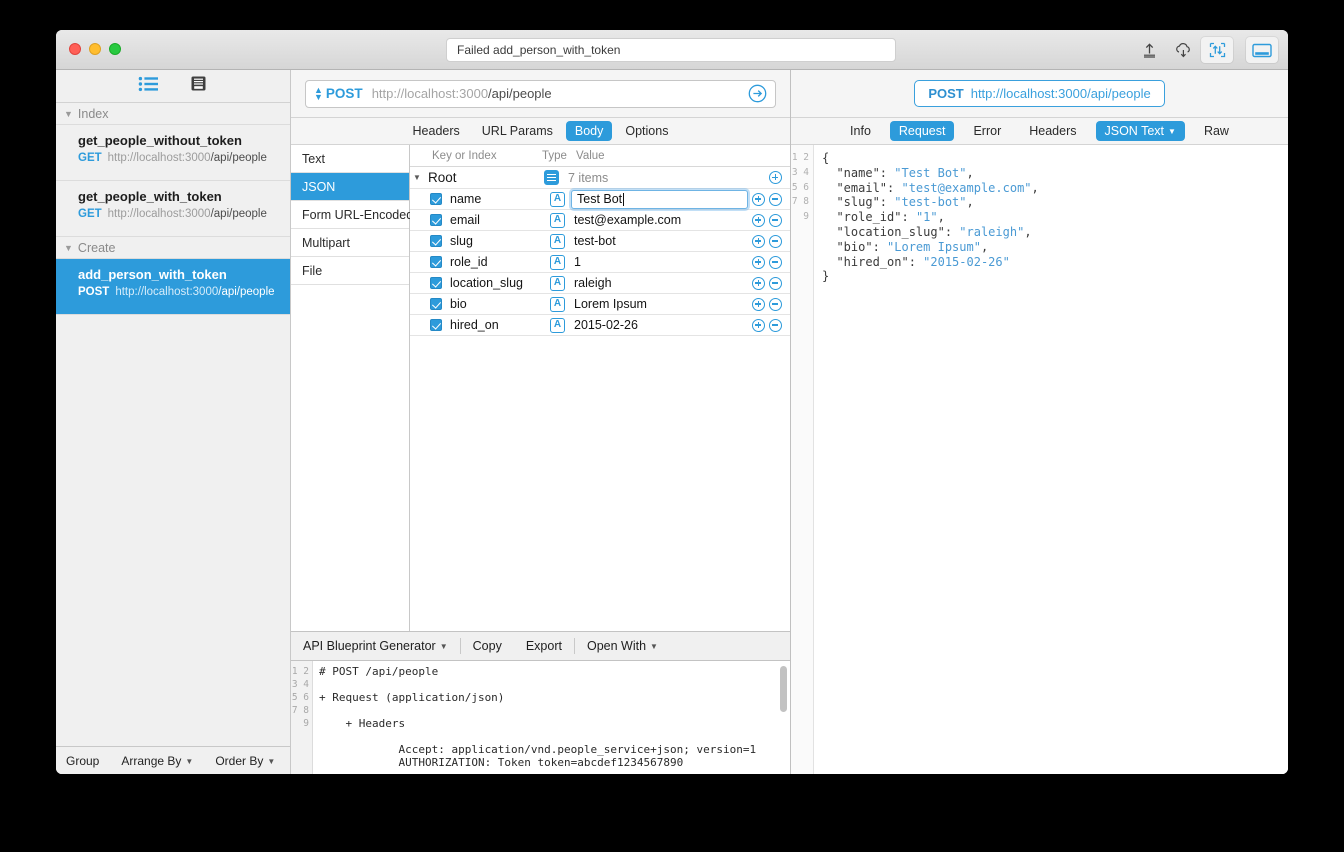 The image size is (1344, 852). I want to click on row-value: 1, so click(663, 262).